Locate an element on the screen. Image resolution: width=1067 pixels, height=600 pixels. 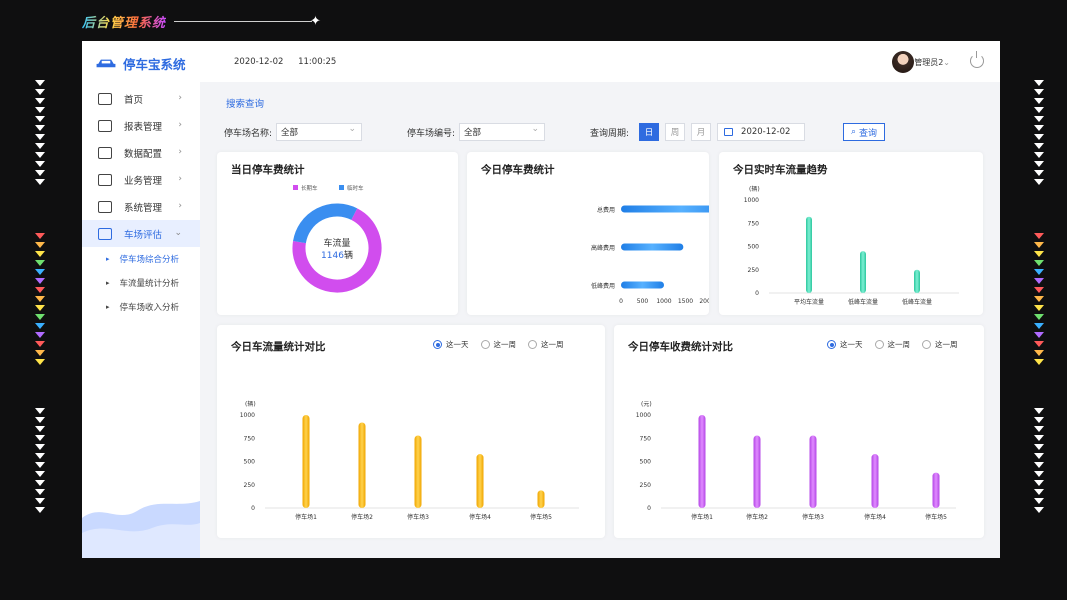
sidebar-item-evaluate: 车场评估 ⌄ is located at coordinates (141, 233).